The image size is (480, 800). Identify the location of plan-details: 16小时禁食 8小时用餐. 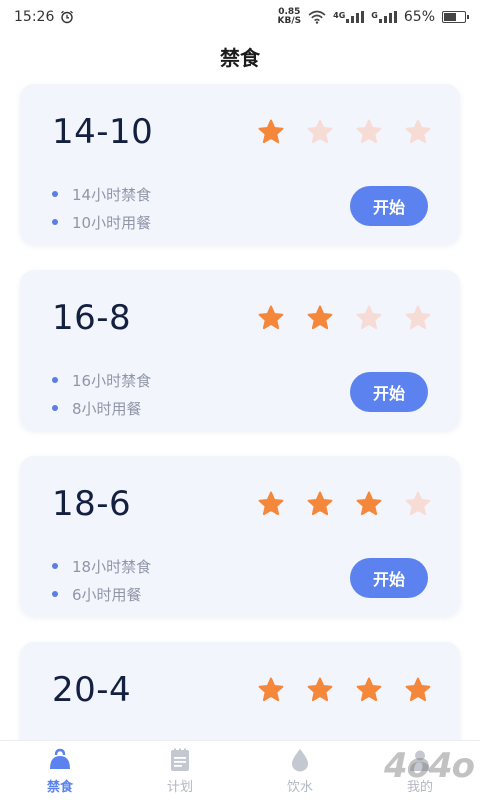
(101, 394).